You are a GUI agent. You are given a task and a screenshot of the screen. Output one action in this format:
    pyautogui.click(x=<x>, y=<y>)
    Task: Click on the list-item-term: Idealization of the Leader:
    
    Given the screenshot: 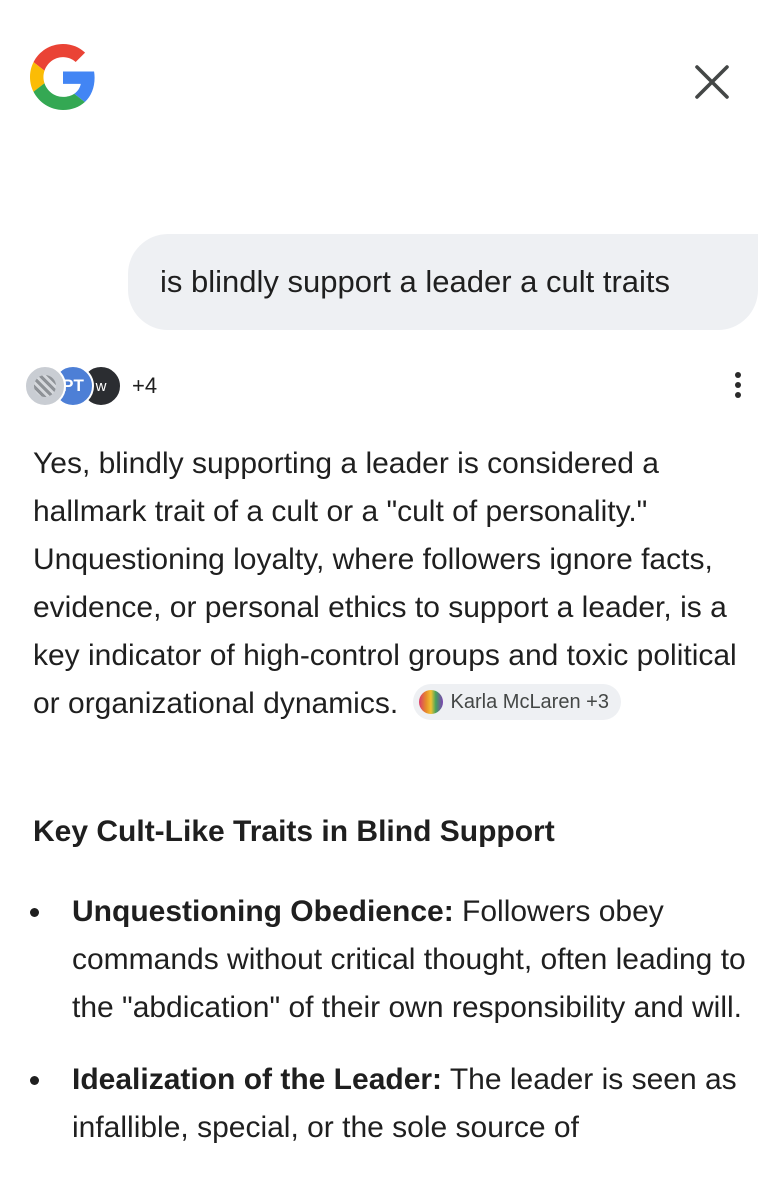 What is the action you would take?
    pyautogui.click(x=257, y=1079)
    